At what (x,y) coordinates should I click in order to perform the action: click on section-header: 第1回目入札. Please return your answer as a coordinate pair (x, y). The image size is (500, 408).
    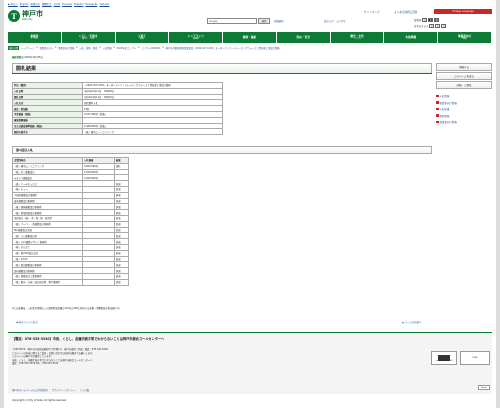
    Looking at the image, I should click on (222, 150).